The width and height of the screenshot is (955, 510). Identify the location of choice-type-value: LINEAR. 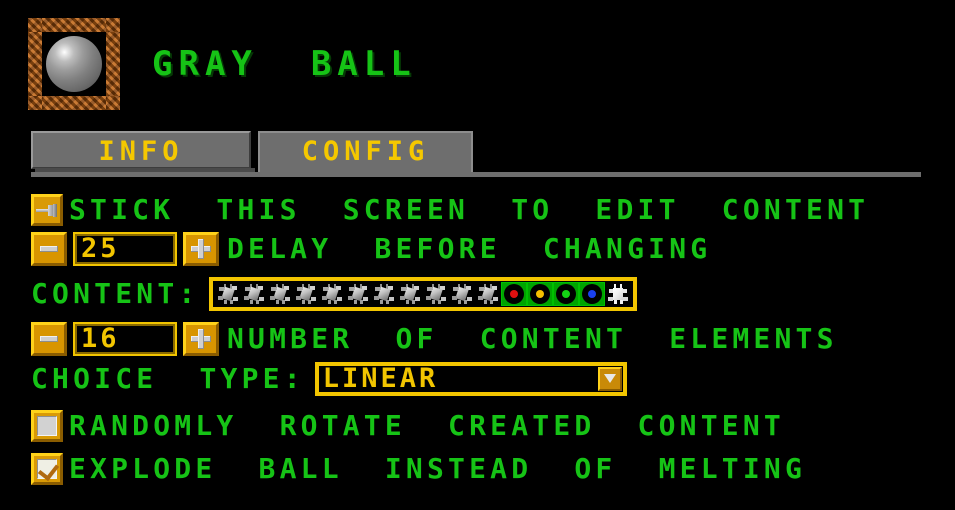
(380, 378).